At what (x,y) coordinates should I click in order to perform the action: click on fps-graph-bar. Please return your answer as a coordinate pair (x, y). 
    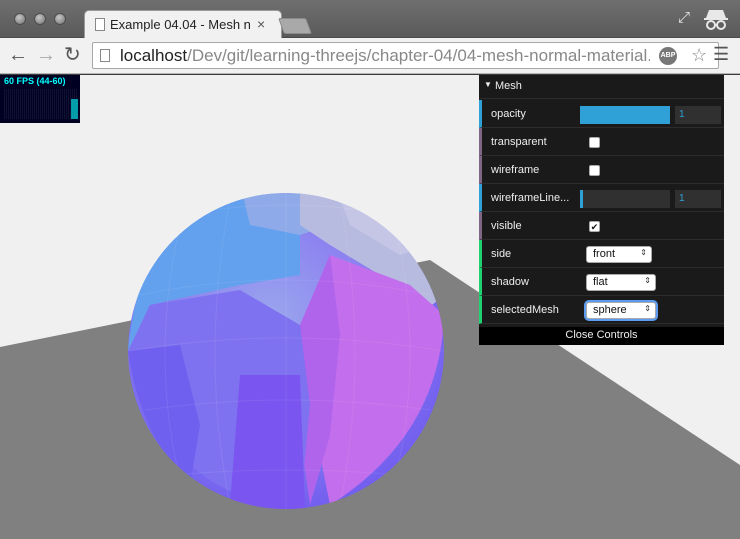
    Looking at the image, I should click on (74, 109).